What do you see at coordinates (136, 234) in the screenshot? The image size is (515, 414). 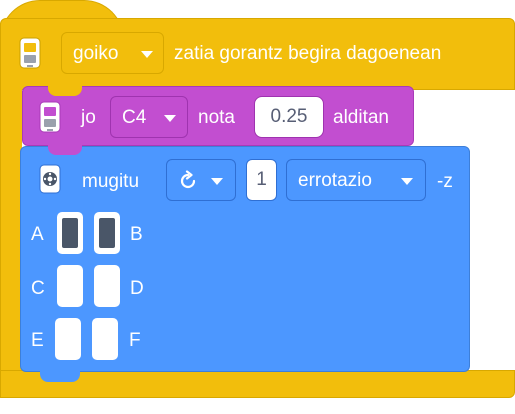 I see `face-label-b: B` at bounding box center [136, 234].